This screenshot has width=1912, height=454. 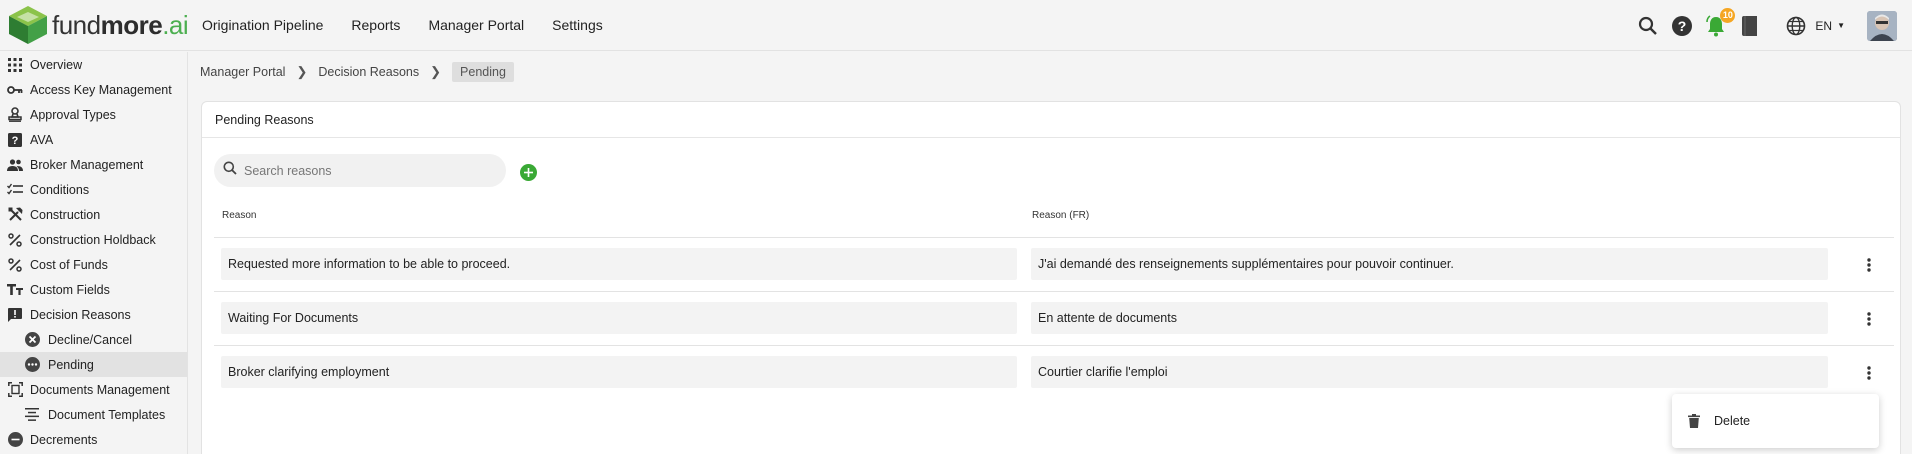 I want to click on sidebar-item-label: Cost of Funds, so click(x=69, y=264).